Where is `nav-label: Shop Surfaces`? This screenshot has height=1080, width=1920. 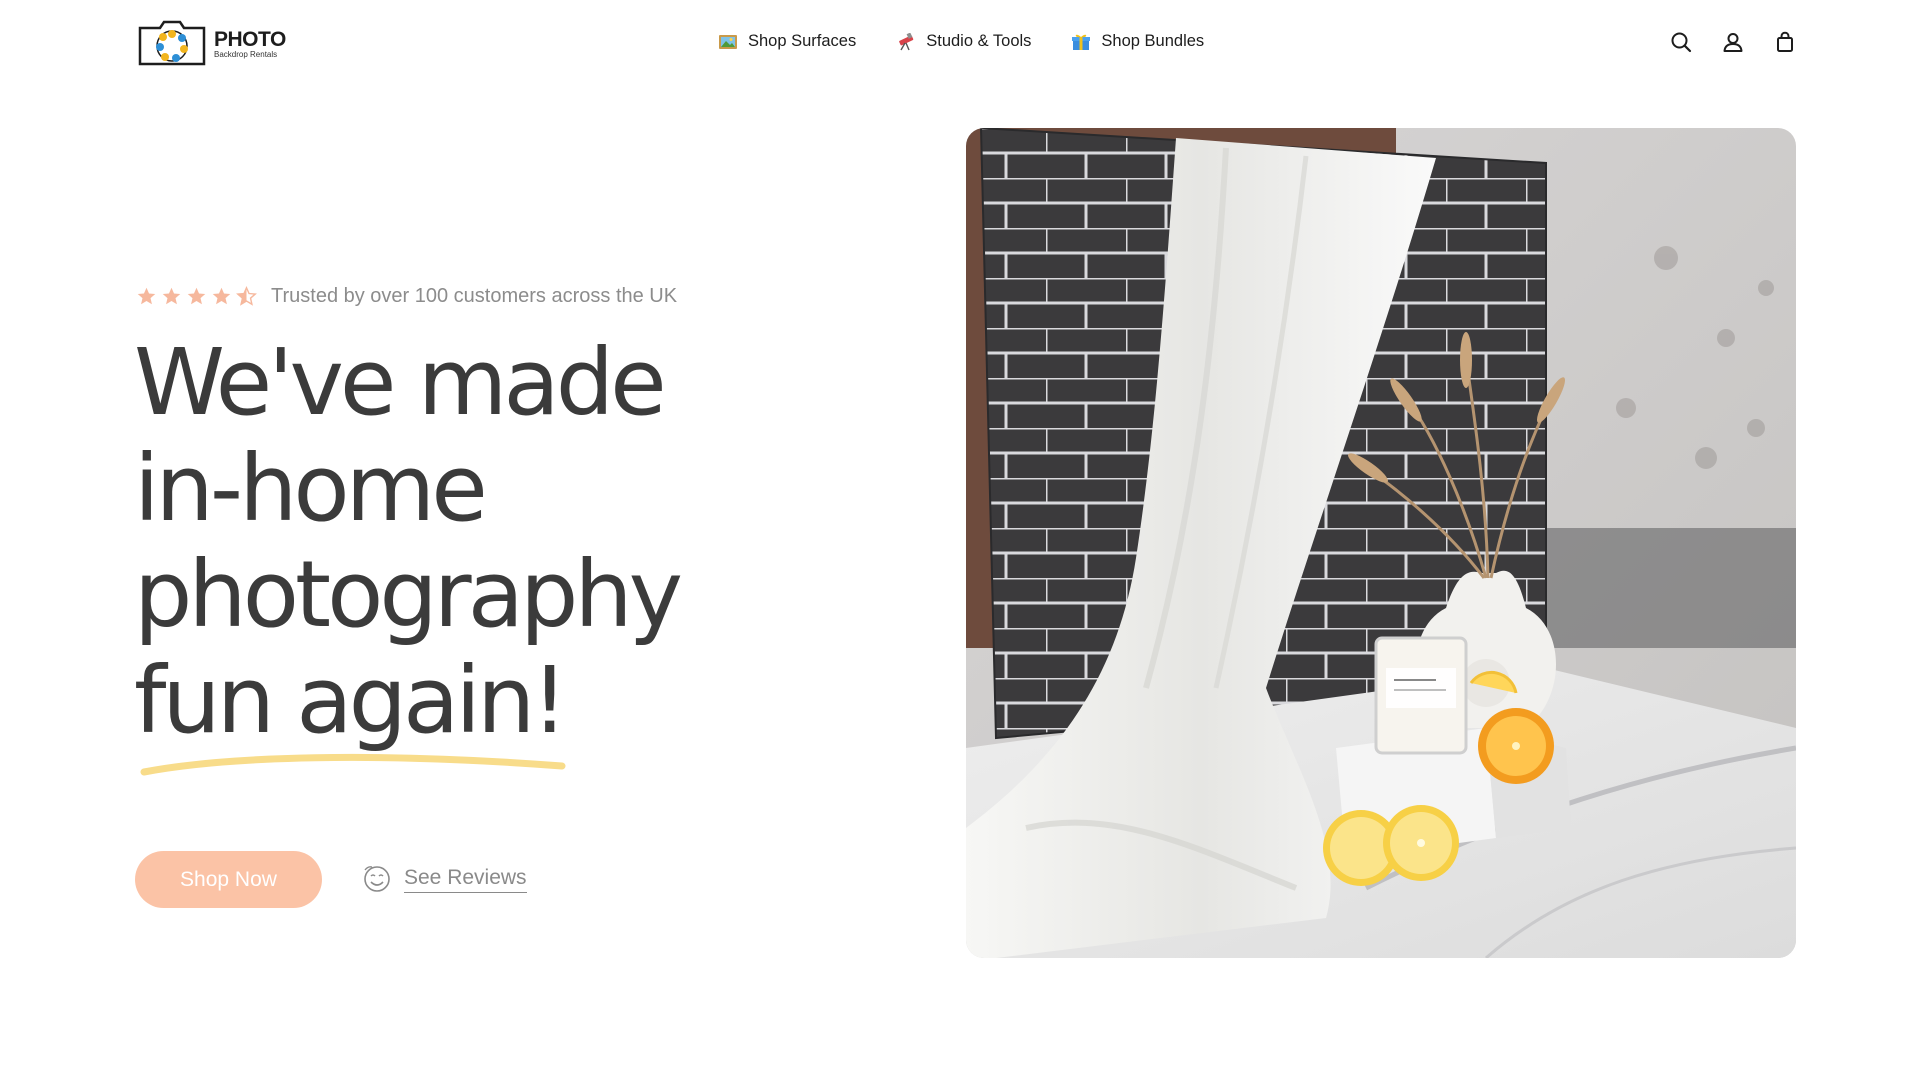
nav-label: Shop Surfaces is located at coordinates (802, 41).